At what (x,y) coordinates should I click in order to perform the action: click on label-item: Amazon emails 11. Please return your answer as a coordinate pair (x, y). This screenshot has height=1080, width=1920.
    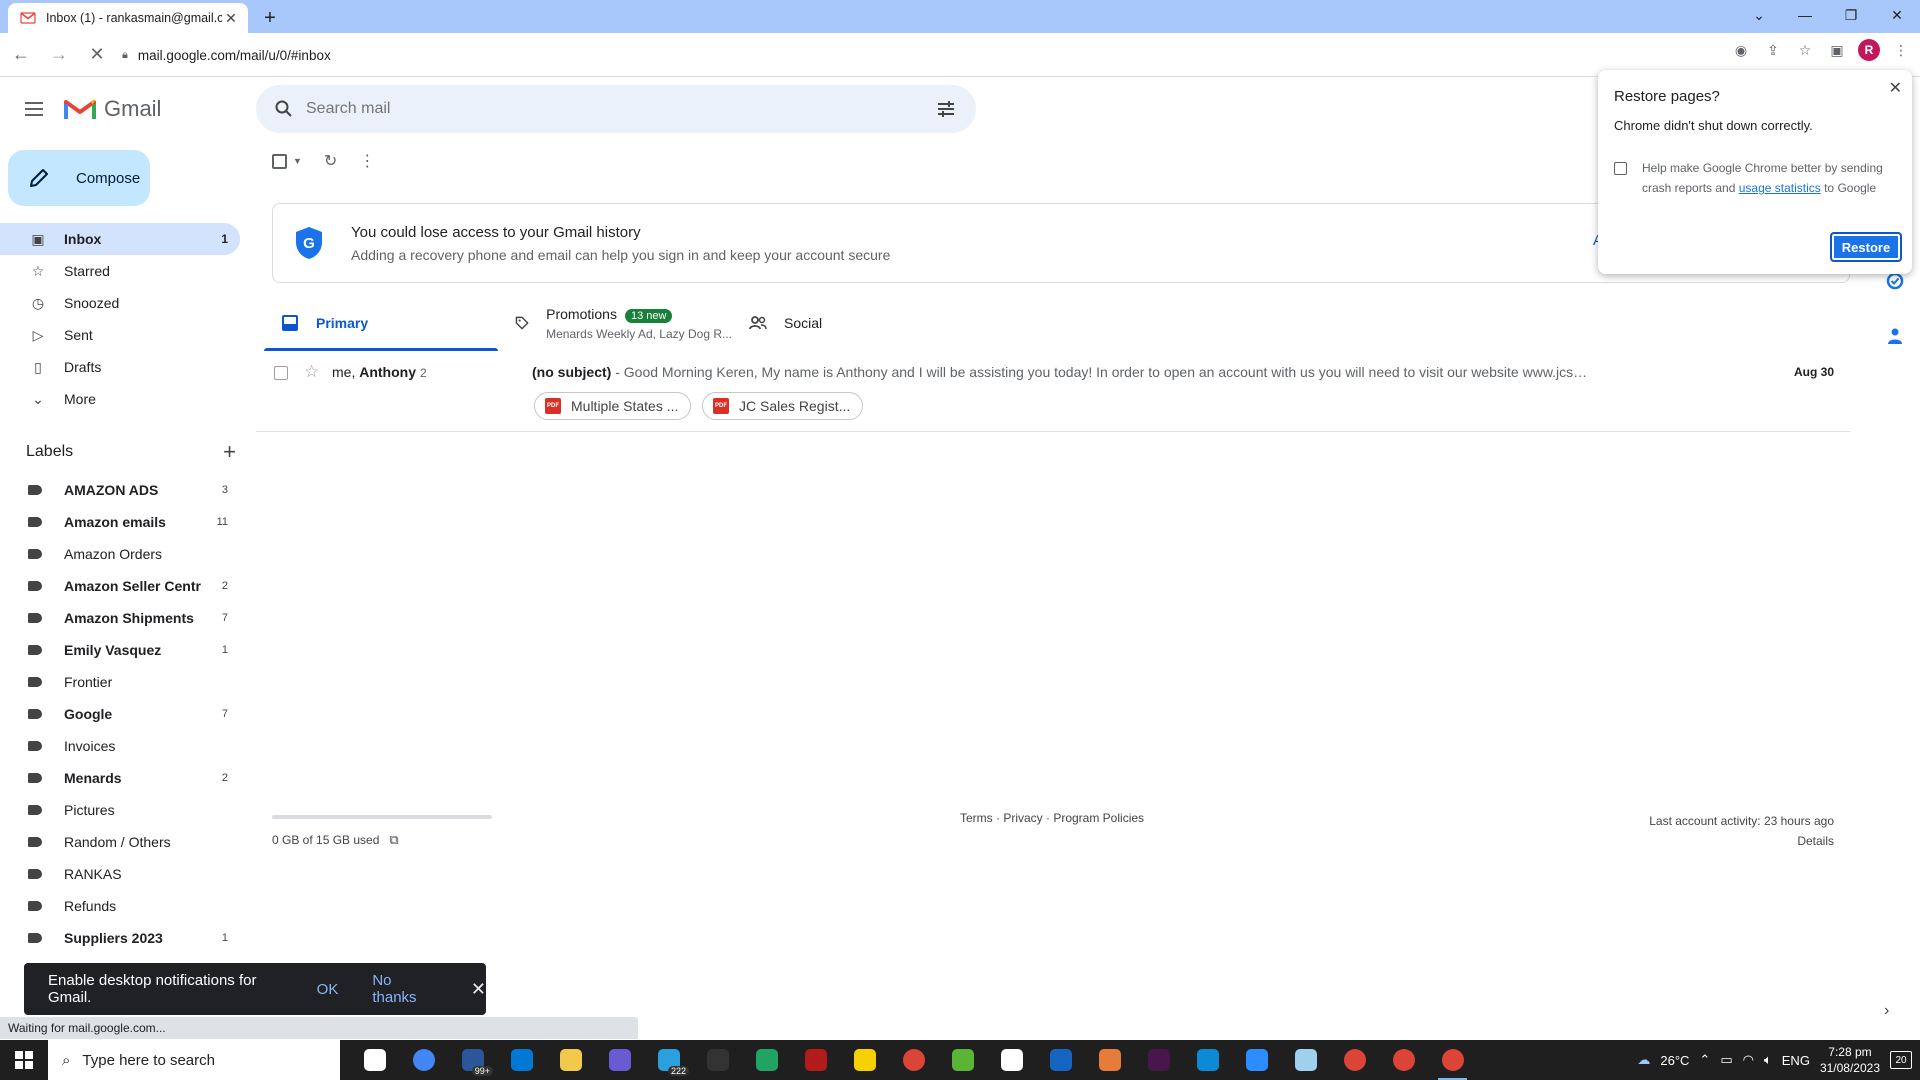
    Looking at the image, I should click on (120, 522).